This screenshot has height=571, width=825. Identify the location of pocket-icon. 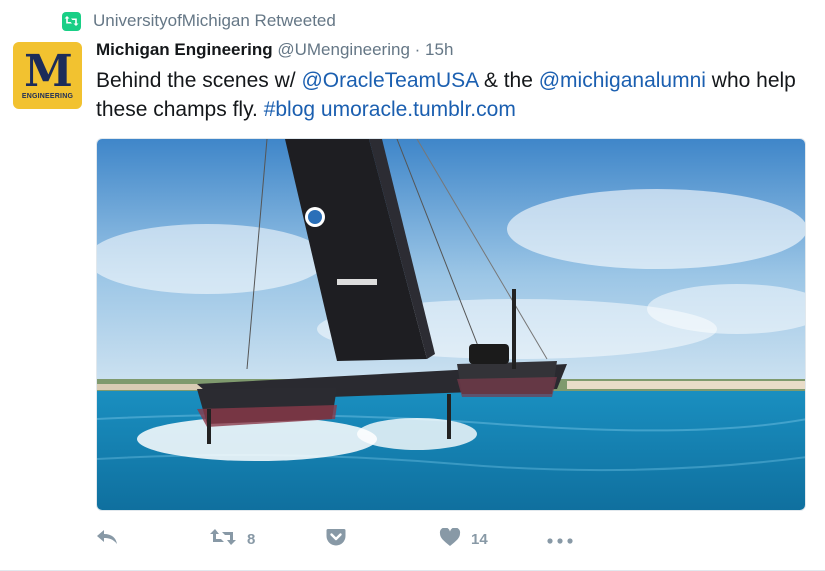
(336, 539).